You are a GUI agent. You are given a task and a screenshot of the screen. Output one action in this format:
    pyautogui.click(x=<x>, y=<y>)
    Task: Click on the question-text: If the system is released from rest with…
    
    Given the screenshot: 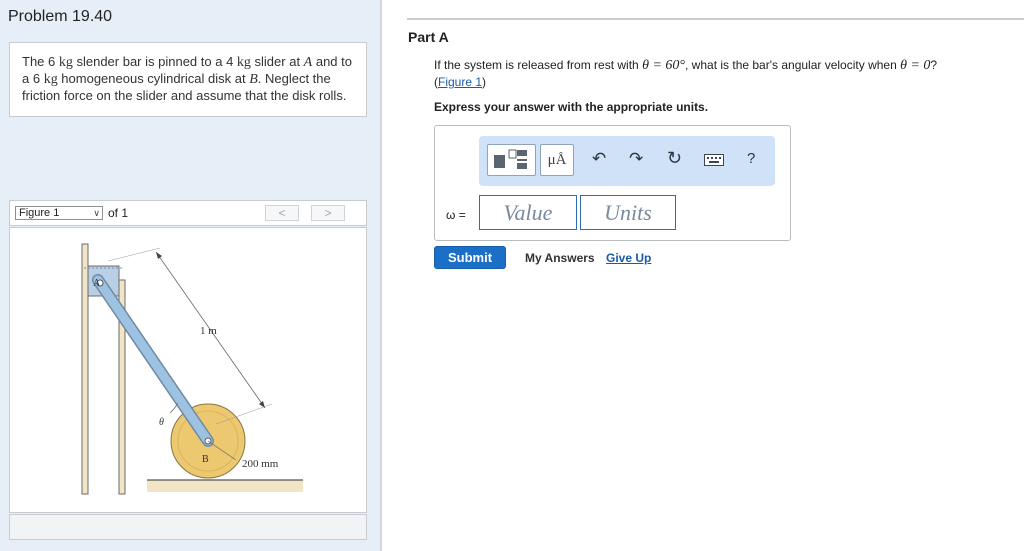 What is the action you would take?
    pyautogui.click(x=686, y=73)
    